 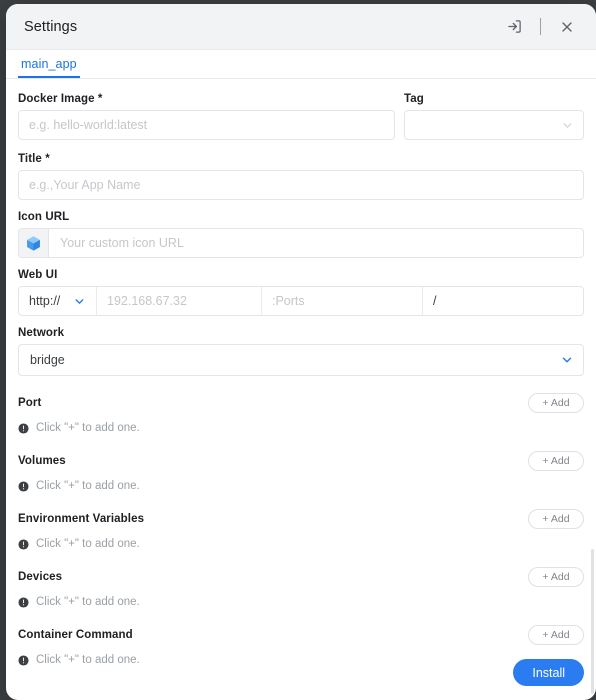 I want to click on section-header: Volumes + Add, so click(x=301, y=461).